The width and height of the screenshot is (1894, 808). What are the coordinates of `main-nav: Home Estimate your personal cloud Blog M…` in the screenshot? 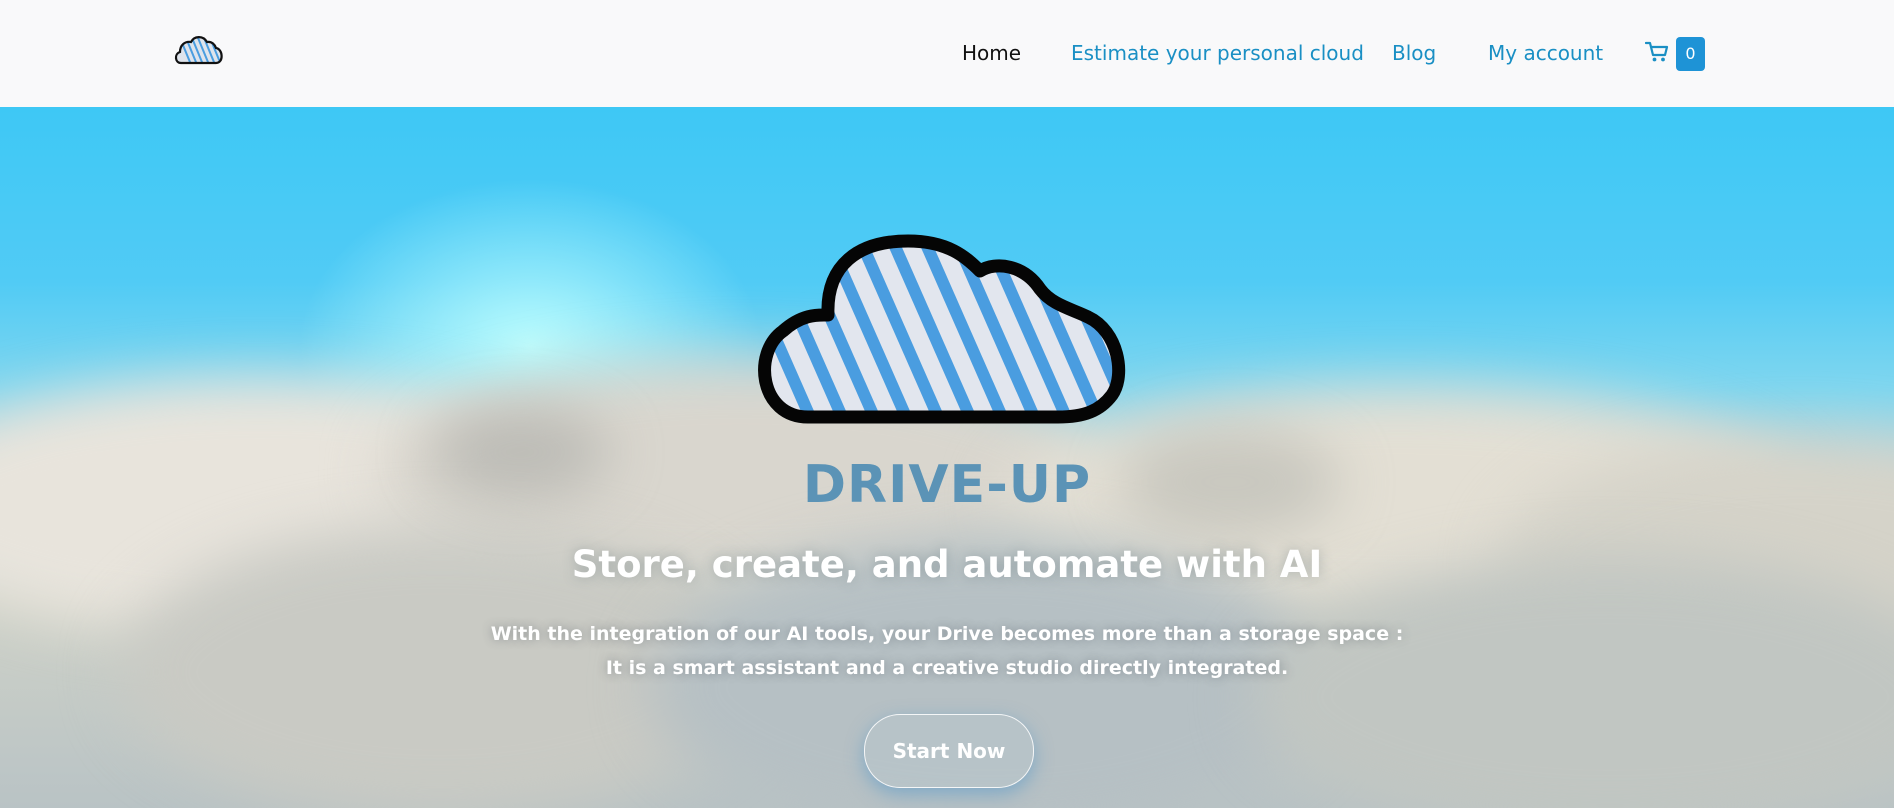 It's located at (947, 53).